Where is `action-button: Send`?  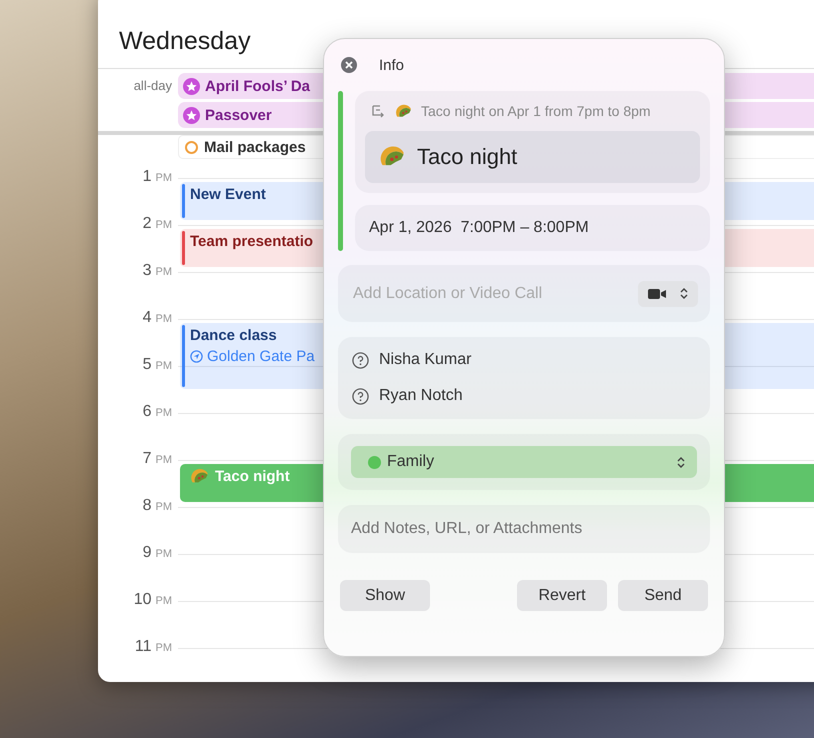
action-button: Send is located at coordinates (663, 595).